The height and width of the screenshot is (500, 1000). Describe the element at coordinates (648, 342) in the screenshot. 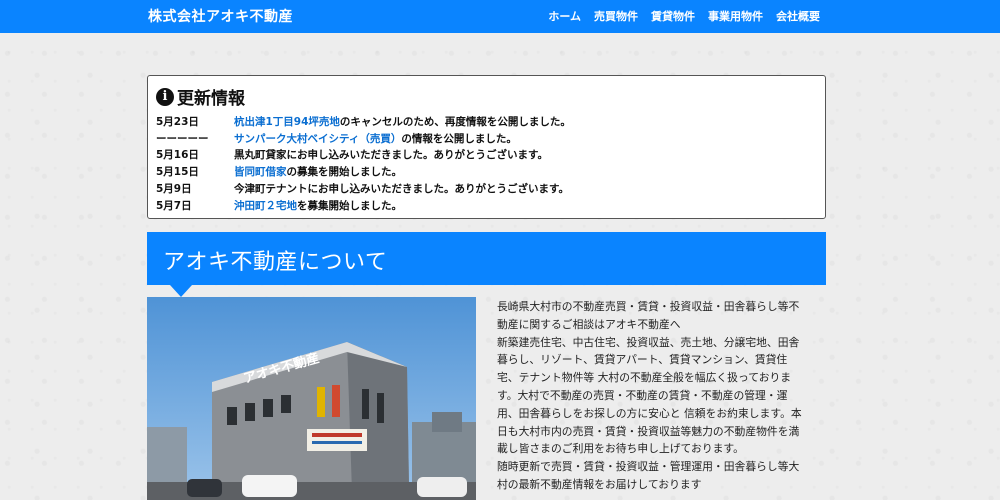

I see `about-line: 新築建売住宅、中古住宅、投資収益、売土地、分譲宅地、田舎` at that location.